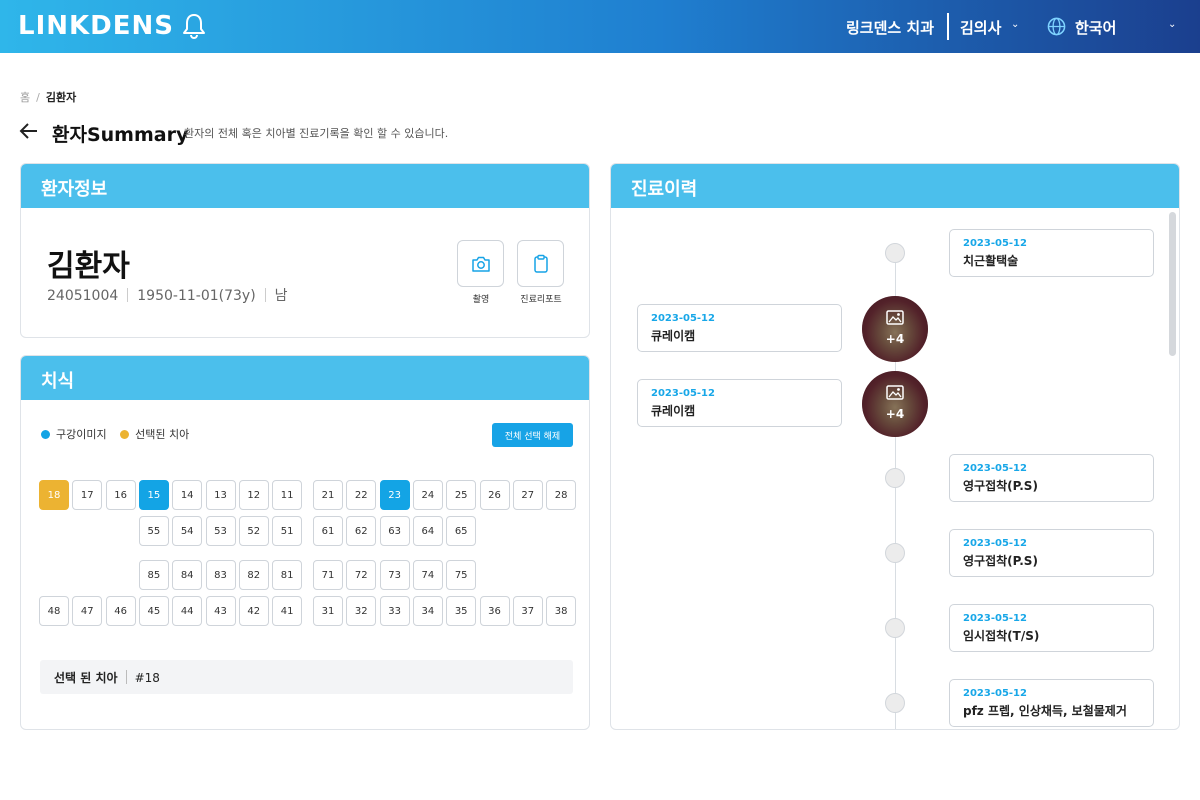 This screenshot has height=800, width=1200. I want to click on history-entry: 2023-05-12 pfz 프렙, 인상채득, 보철물제거, so click(1051, 703).